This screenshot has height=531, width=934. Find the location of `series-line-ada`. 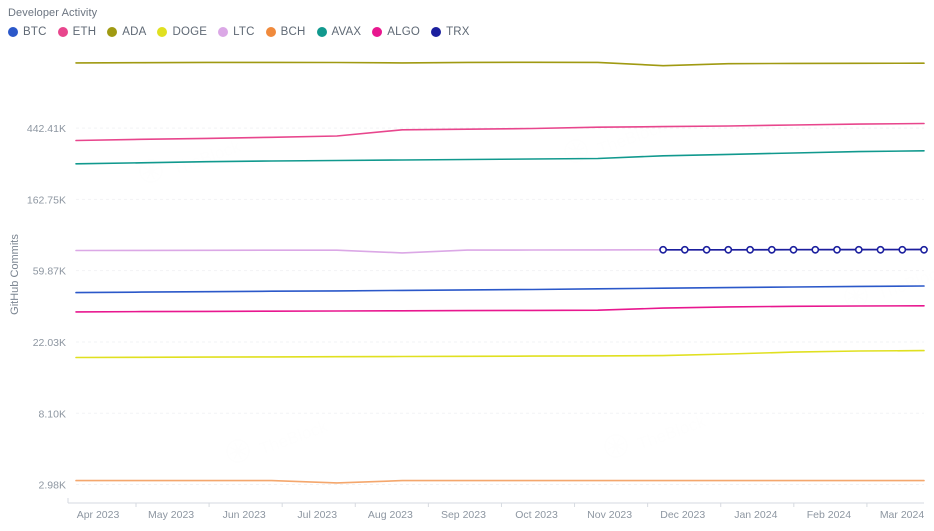

series-line-ada is located at coordinates (500, 64).